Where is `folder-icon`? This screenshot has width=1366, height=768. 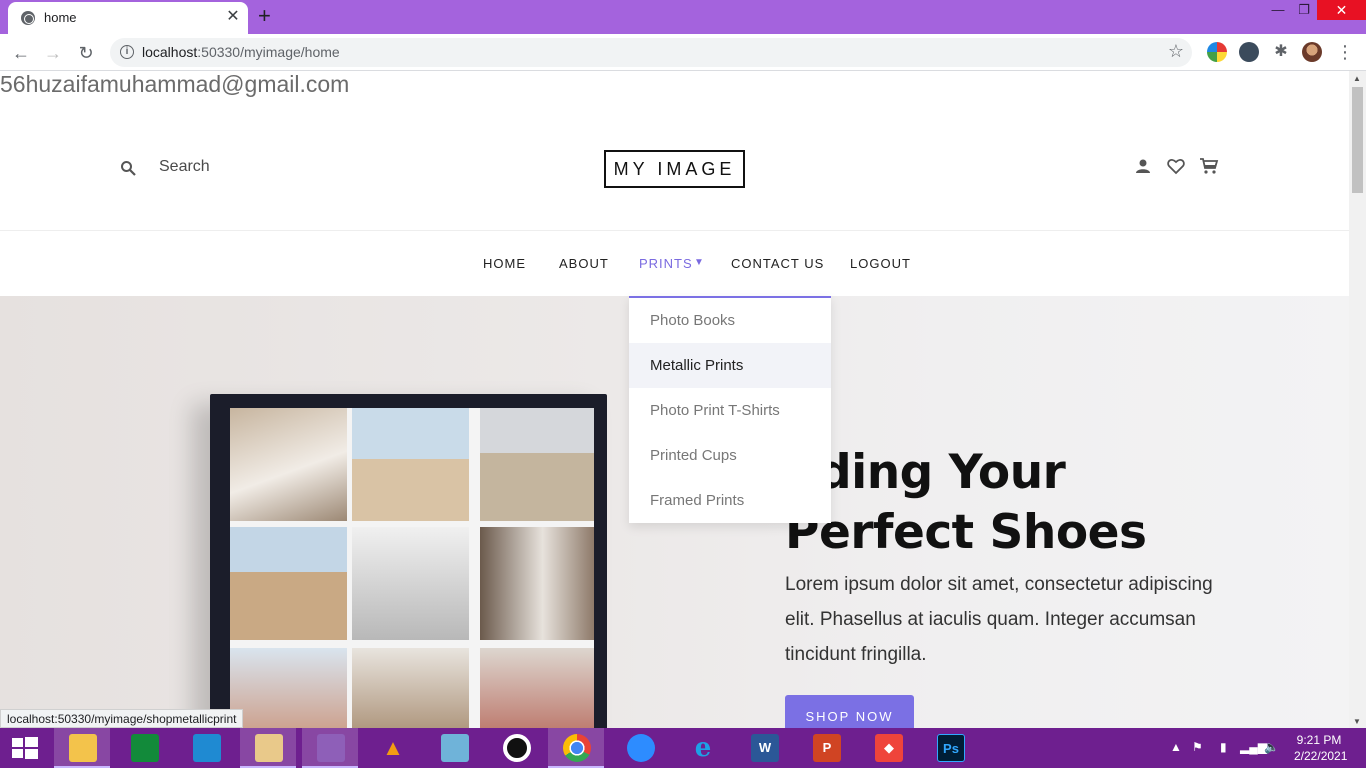 folder-icon is located at coordinates (83, 748).